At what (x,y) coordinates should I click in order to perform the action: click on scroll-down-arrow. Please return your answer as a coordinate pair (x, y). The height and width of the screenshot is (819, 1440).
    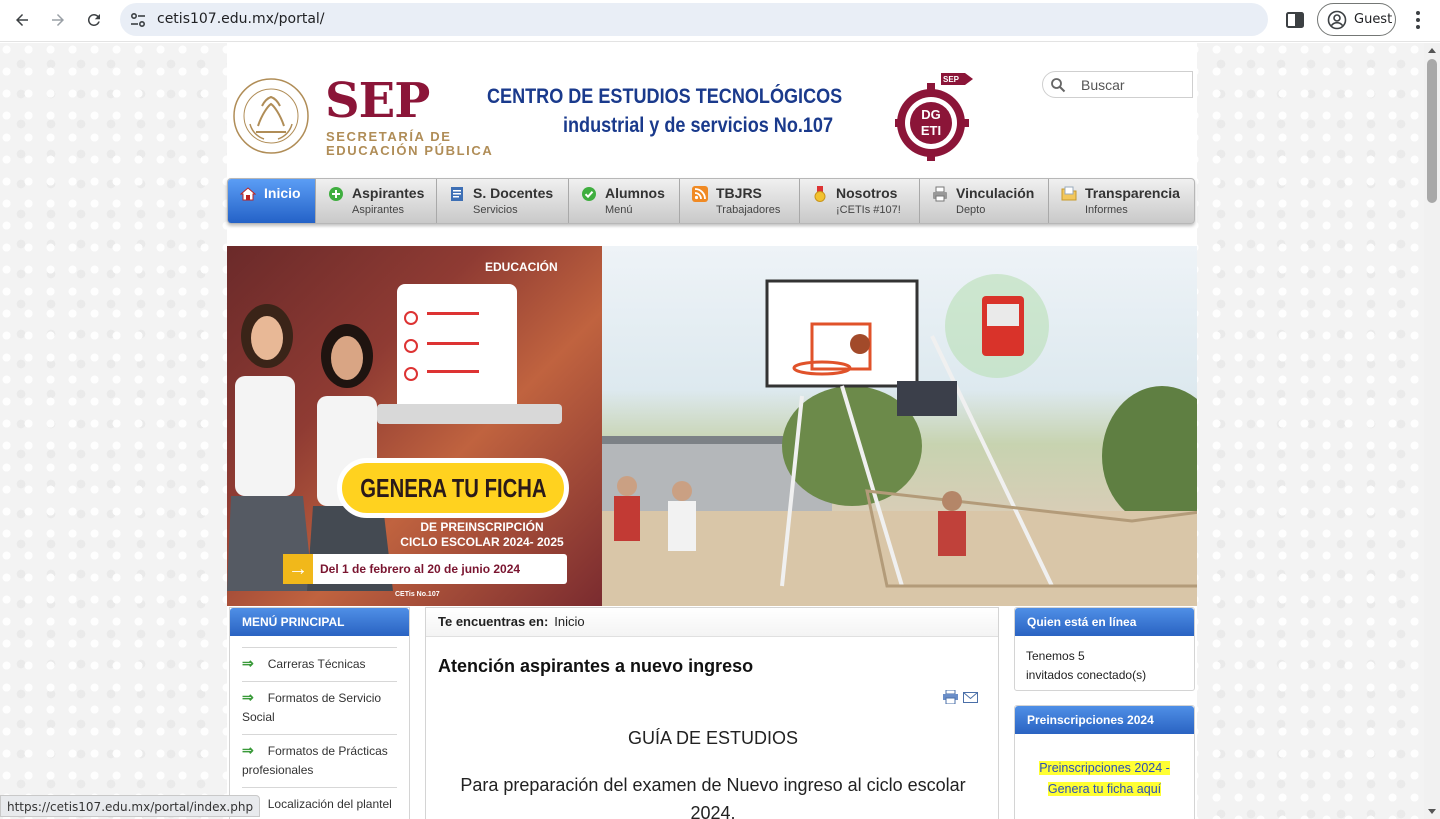
    Looking at the image, I should click on (1432, 811).